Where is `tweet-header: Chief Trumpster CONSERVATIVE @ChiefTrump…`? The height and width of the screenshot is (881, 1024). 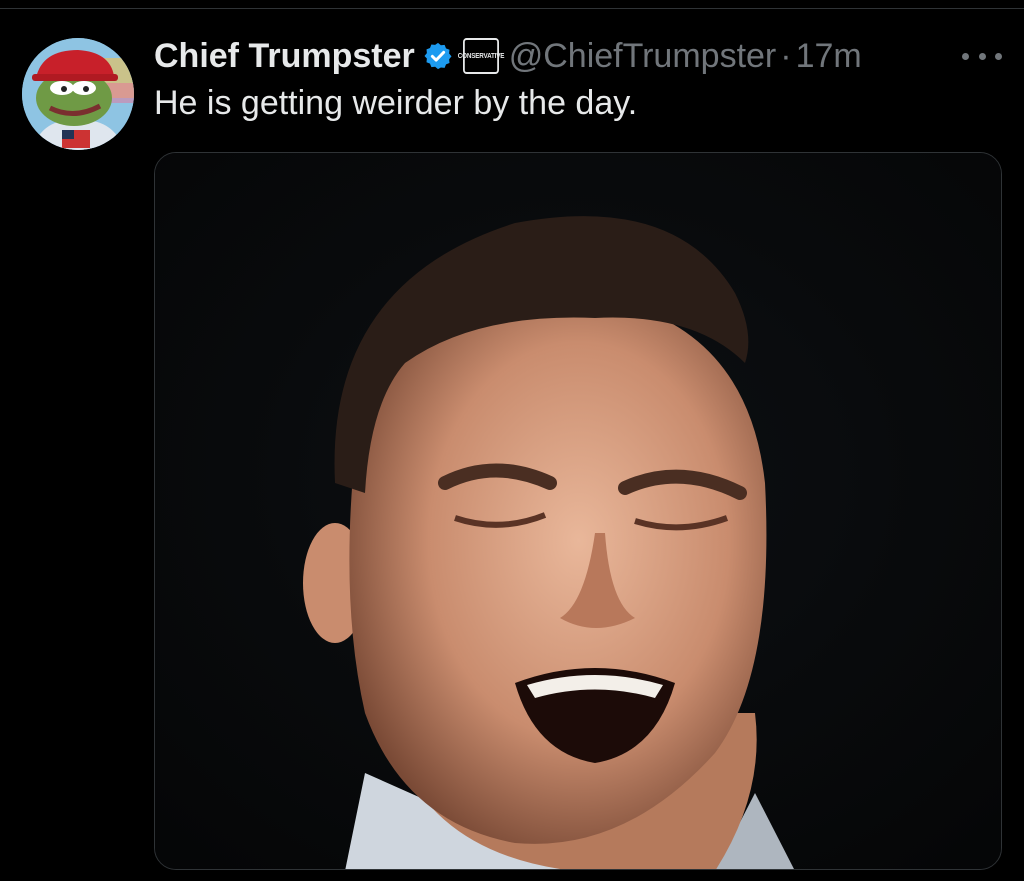
tweet-header: Chief Trumpster CONSERVATIVE @ChiefTrump… is located at coordinates (508, 56).